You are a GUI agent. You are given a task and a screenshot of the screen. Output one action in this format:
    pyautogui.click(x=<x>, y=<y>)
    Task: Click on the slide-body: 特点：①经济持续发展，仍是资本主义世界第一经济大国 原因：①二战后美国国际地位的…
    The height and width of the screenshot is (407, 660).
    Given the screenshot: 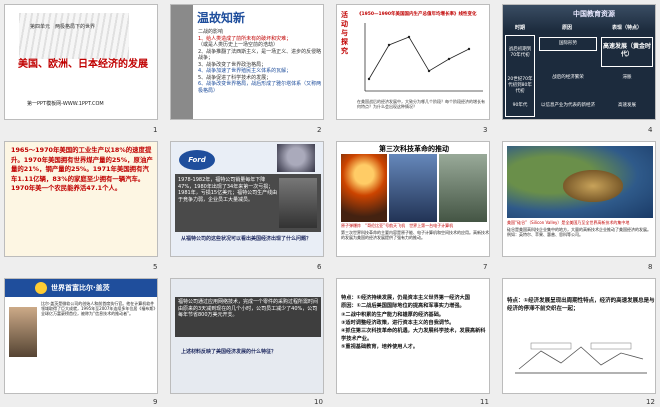 What is the action you would take?
    pyautogui.click(x=415, y=324)
    